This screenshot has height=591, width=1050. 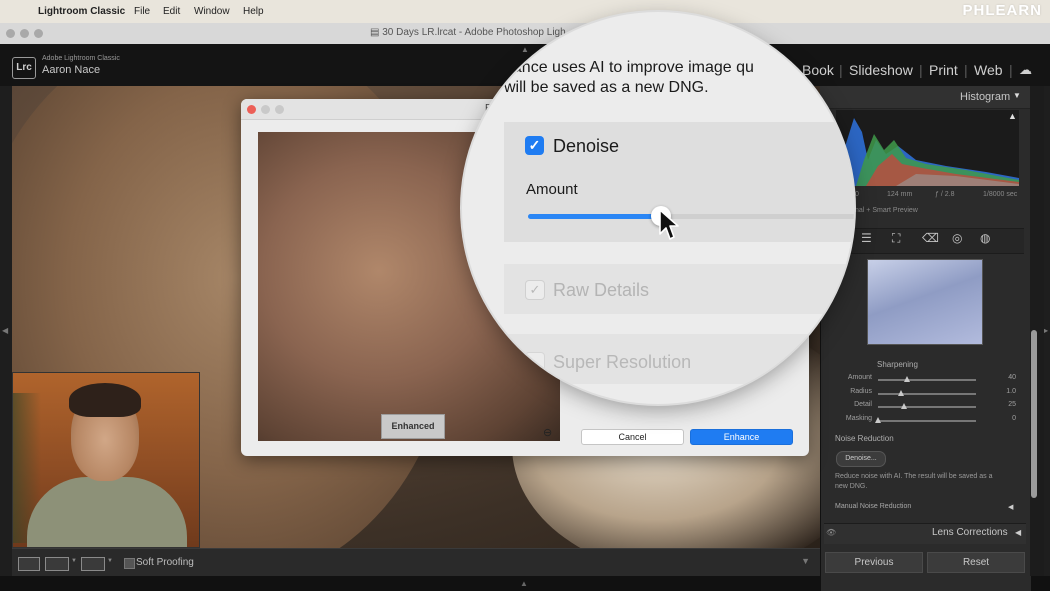 What do you see at coordinates (1012, 116) in the screenshot?
I see `highlight-clipping-icon: ▲` at bounding box center [1012, 116].